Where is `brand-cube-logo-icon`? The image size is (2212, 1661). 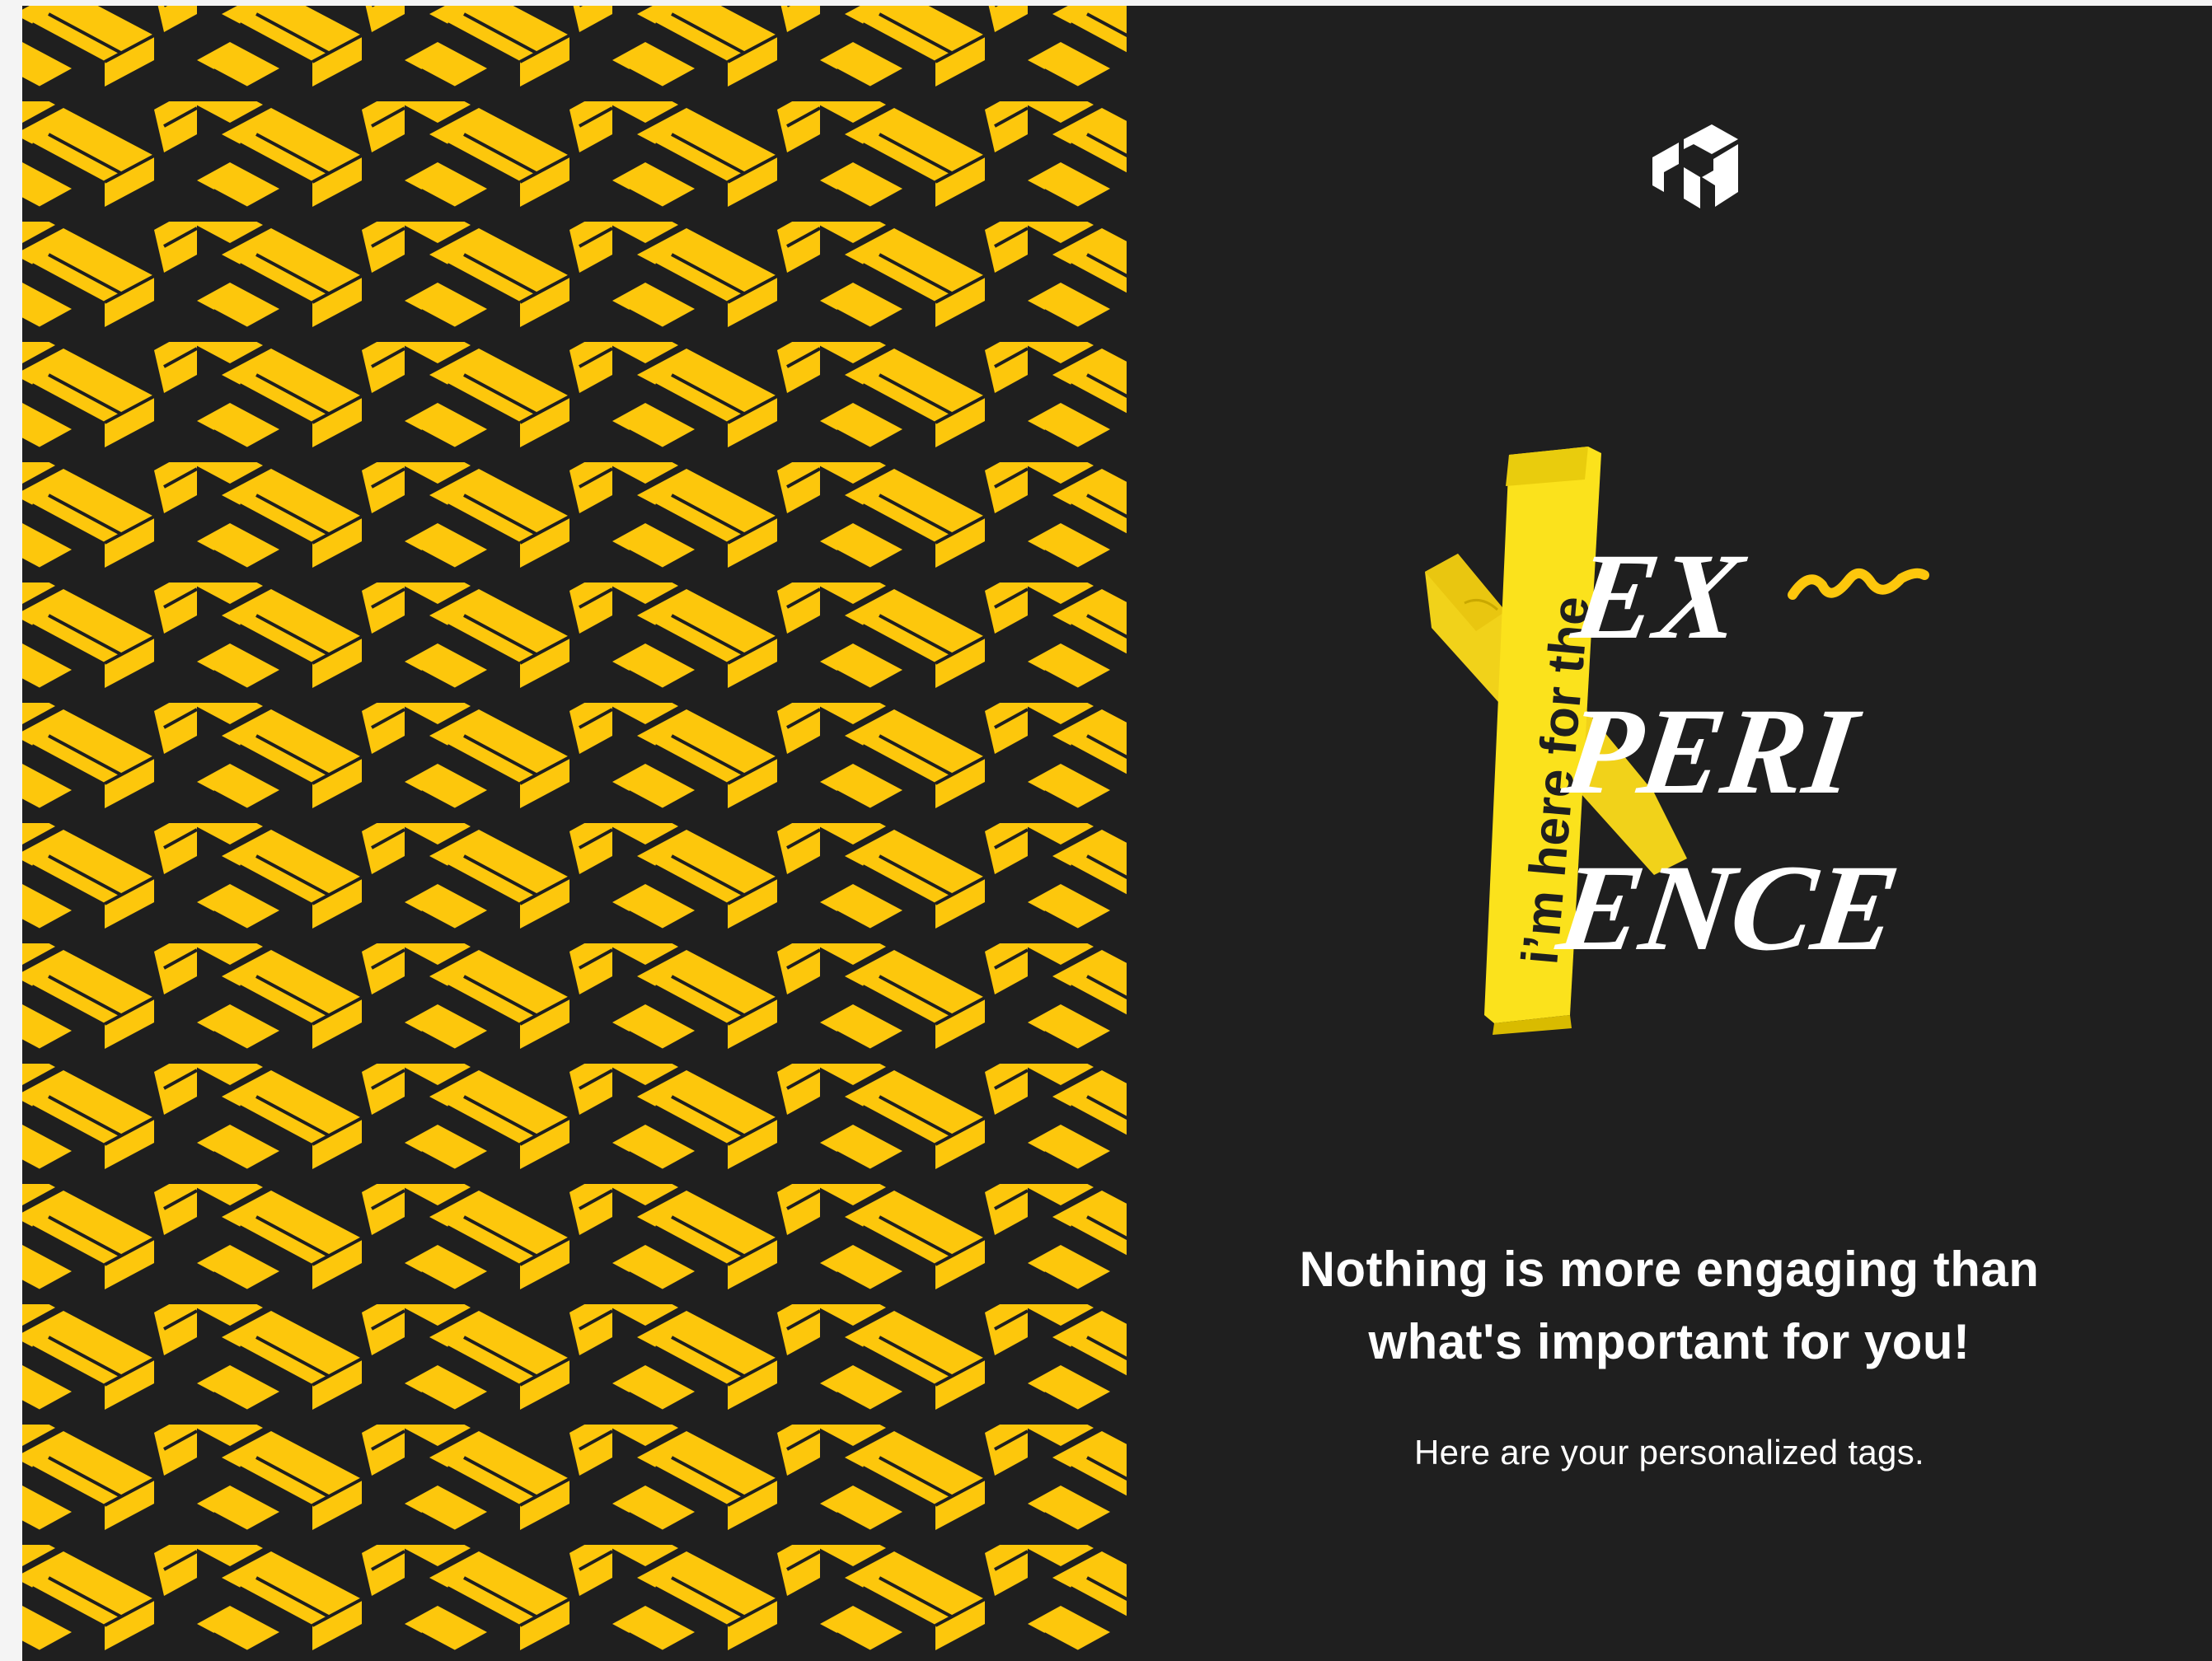 brand-cube-logo-icon is located at coordinates (1689, 169).